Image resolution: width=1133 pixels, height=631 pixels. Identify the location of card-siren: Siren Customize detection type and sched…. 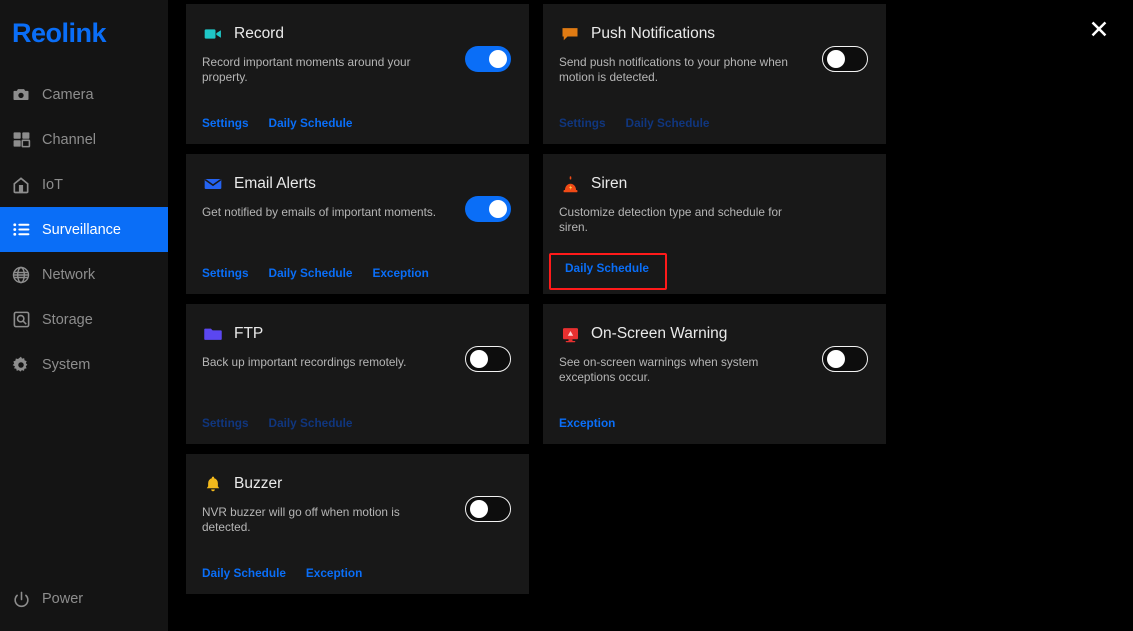
(714, 224).